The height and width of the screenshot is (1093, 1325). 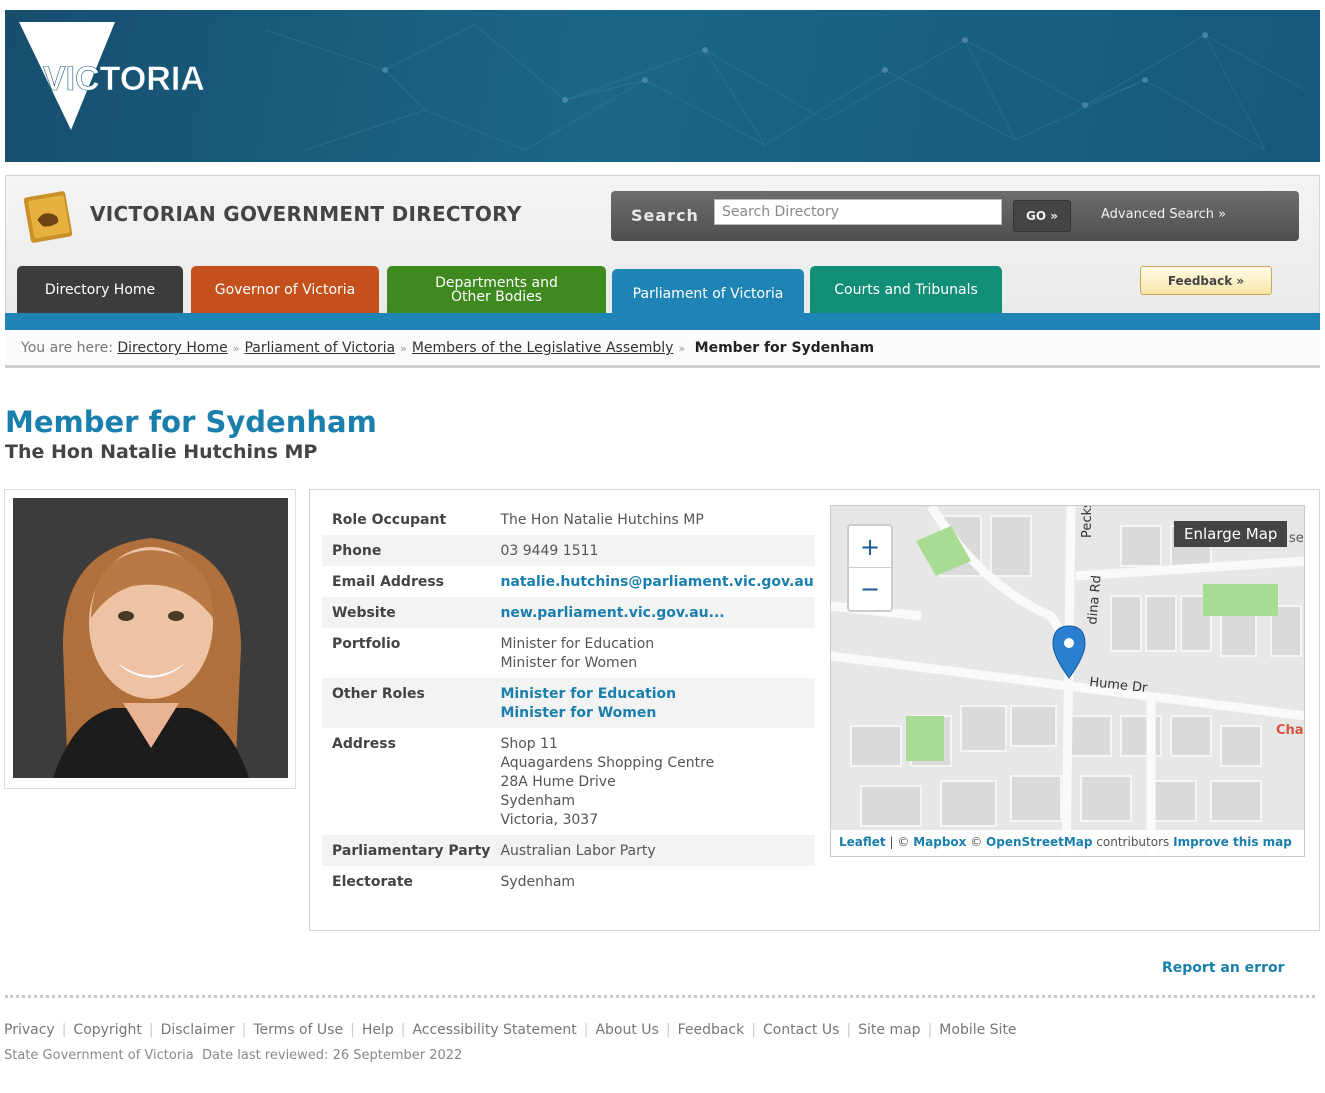 I want to click on footer-divider, so click(x=660, y=996).